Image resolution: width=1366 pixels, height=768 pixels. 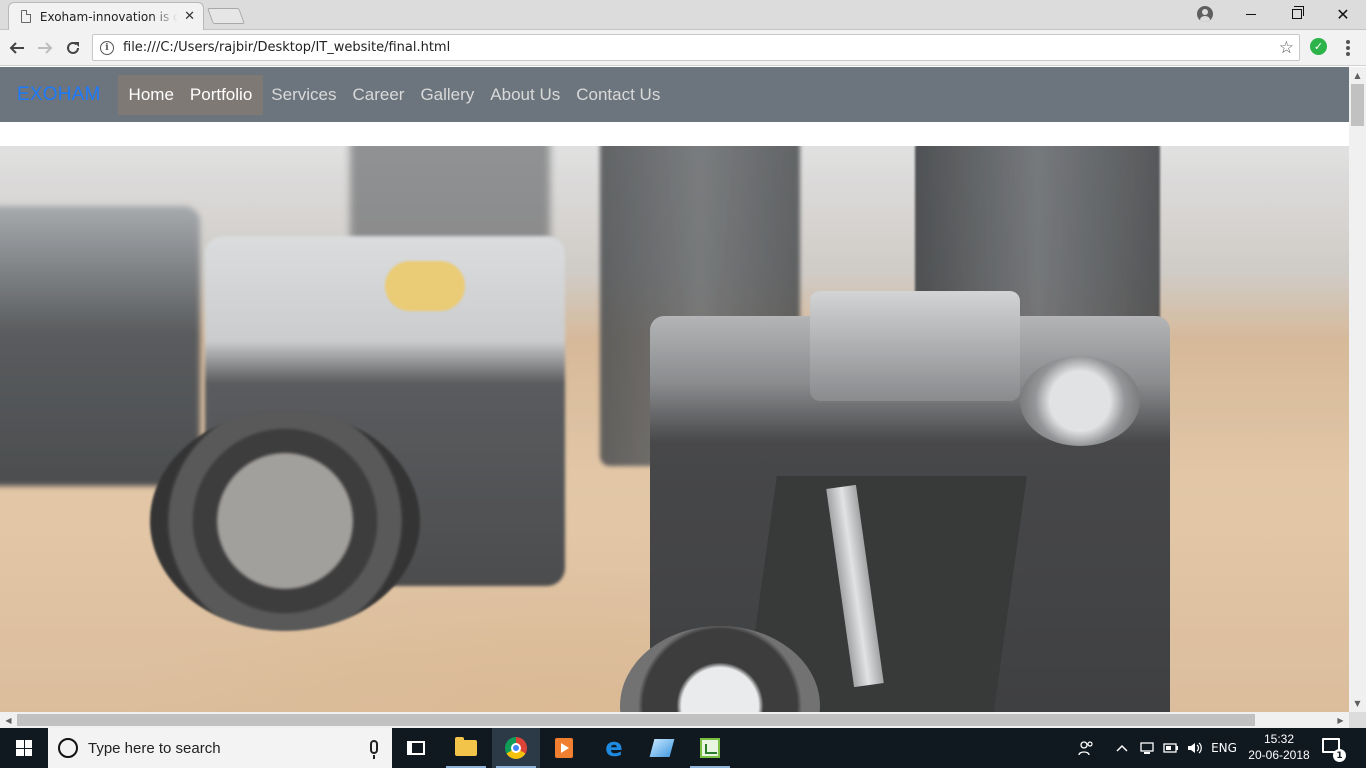 What do you see at coordinates (618, 95) in the screenshot?
I see `nav-link-contact-us: Contact Us` at bounding box center [618, 95].